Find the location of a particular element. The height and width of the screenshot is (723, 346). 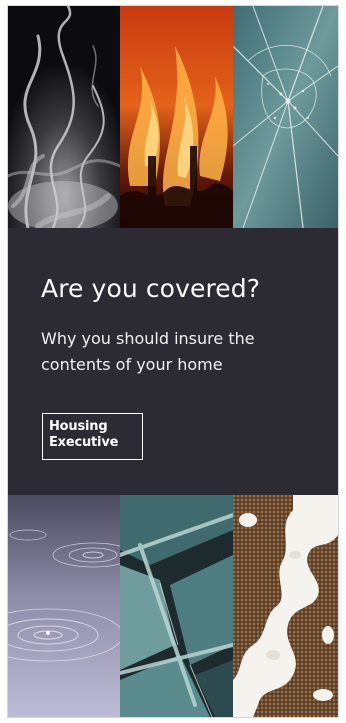

smoke-image is located at coordinates (64, 117).